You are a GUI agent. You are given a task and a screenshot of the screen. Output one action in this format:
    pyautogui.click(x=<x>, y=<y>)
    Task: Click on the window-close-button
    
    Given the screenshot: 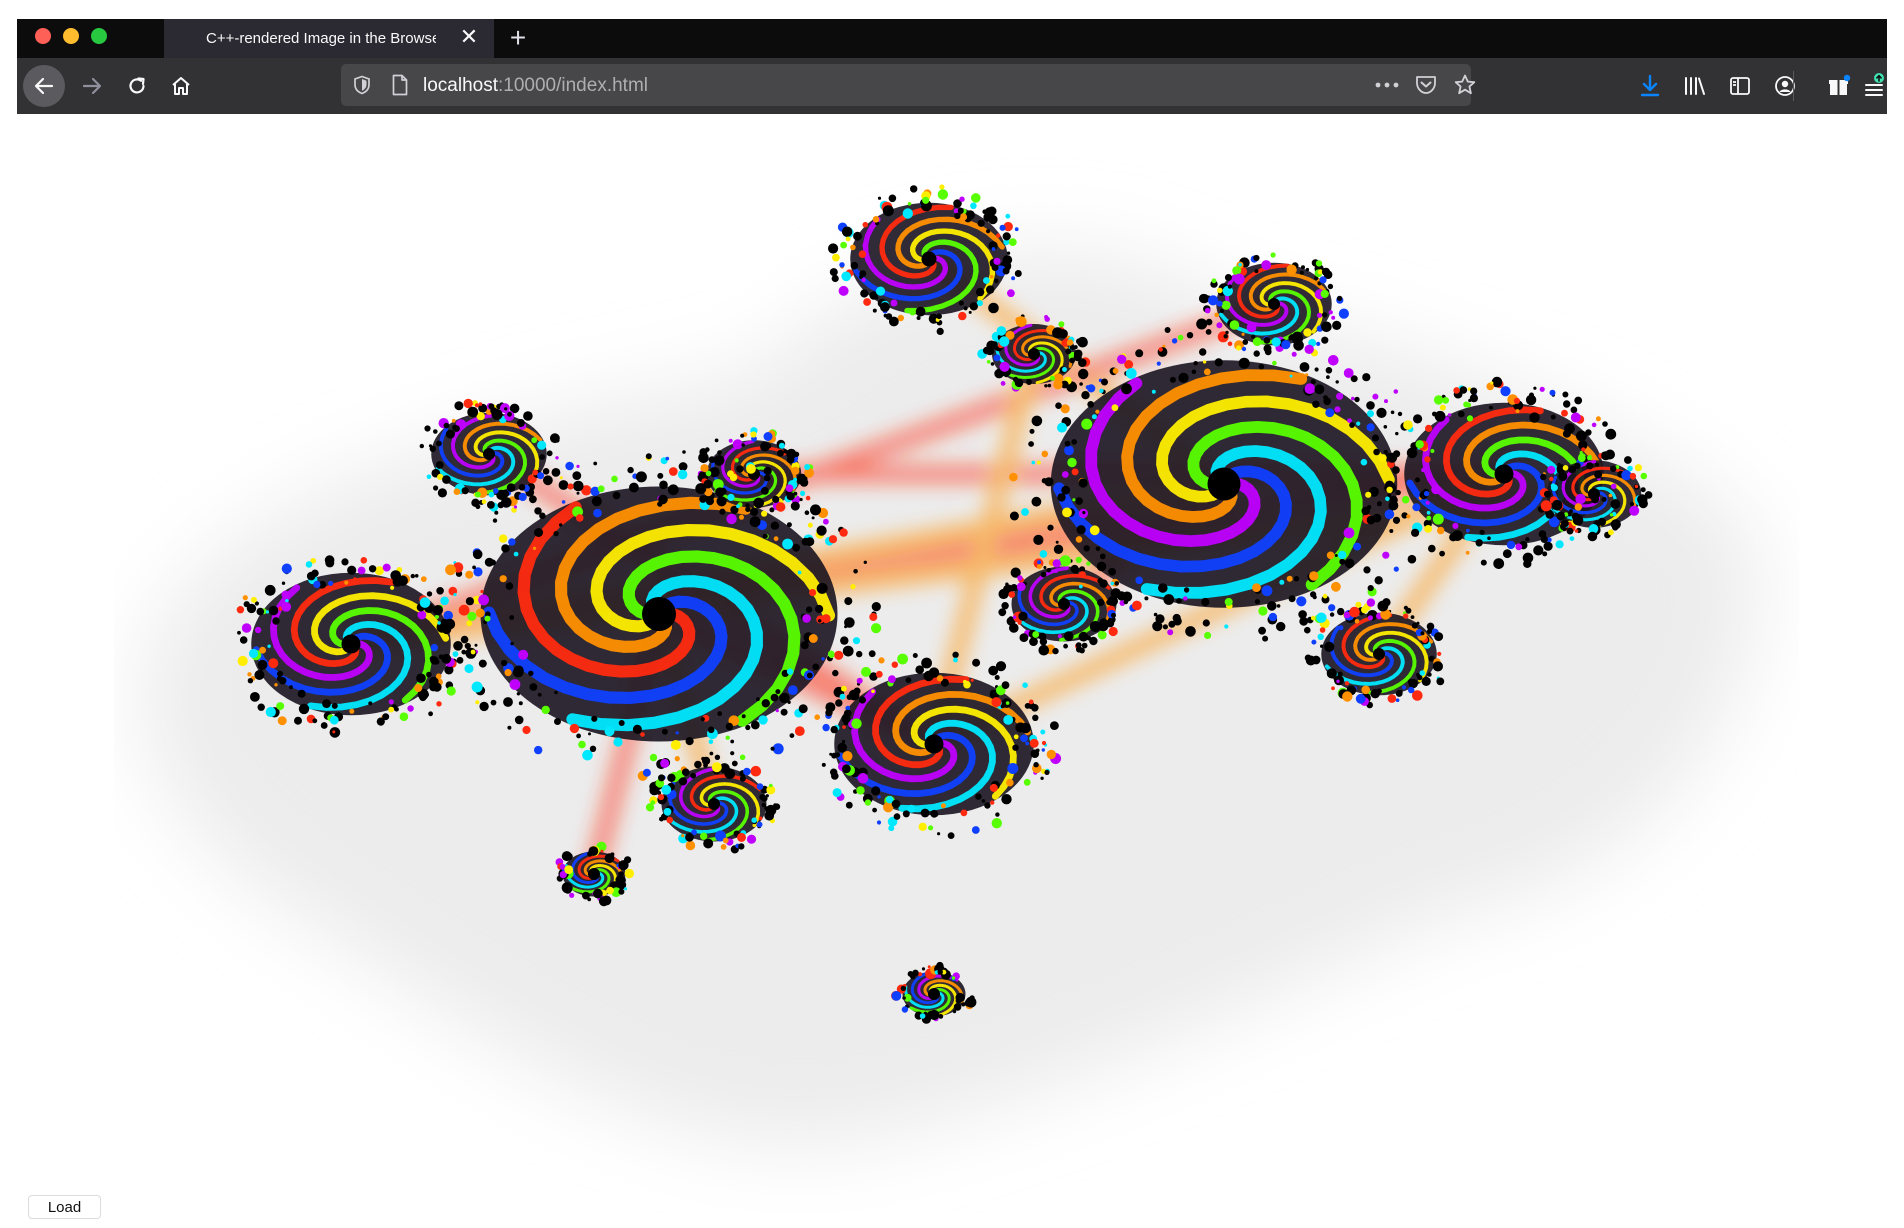 What is the action you would take?
    pyautogui.click(x=43, y=36)
    